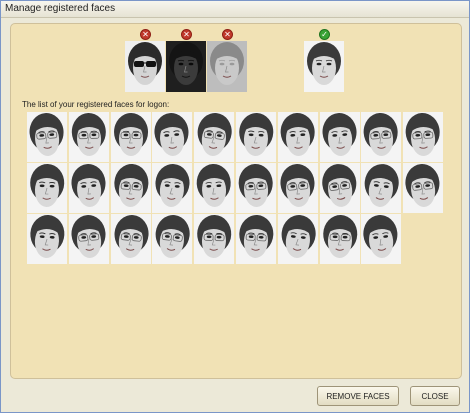 The image size is (470, 413). Describe the element at coordinates (435, 396) in the screenshot. I see `close-button: CLOSE` at that location.